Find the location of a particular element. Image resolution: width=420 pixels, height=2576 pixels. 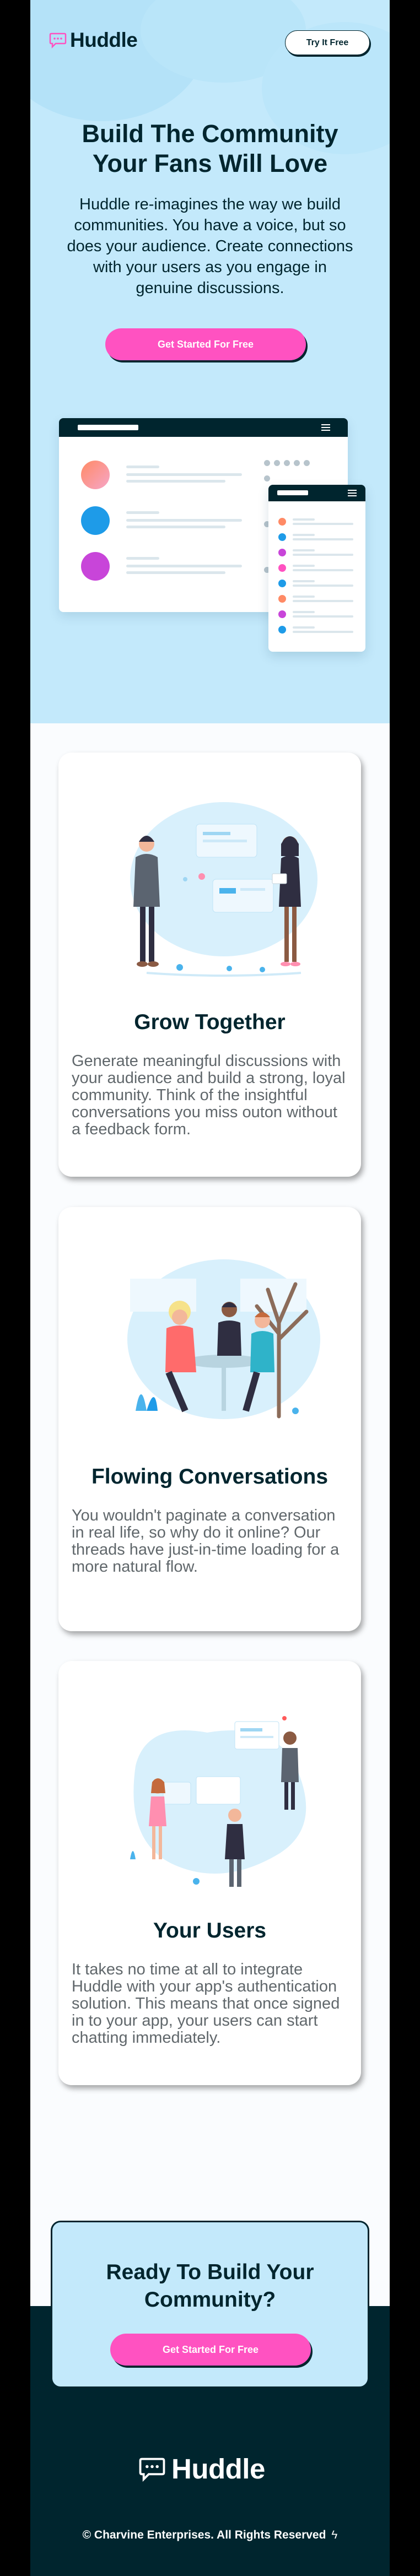

feature-title: Grow Together is located at coordinates (210, 1022).